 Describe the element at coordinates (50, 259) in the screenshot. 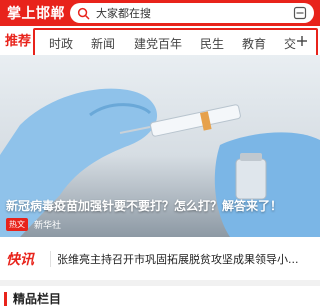

I see `divider` at that location.